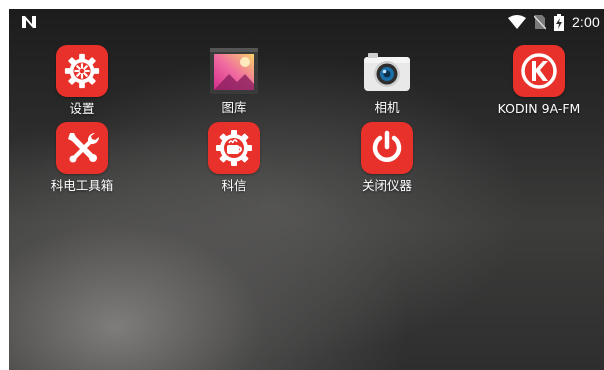 The height and width of the screenshot is (370, 604). I want to click on clock: 2:00, so click(585, 22).